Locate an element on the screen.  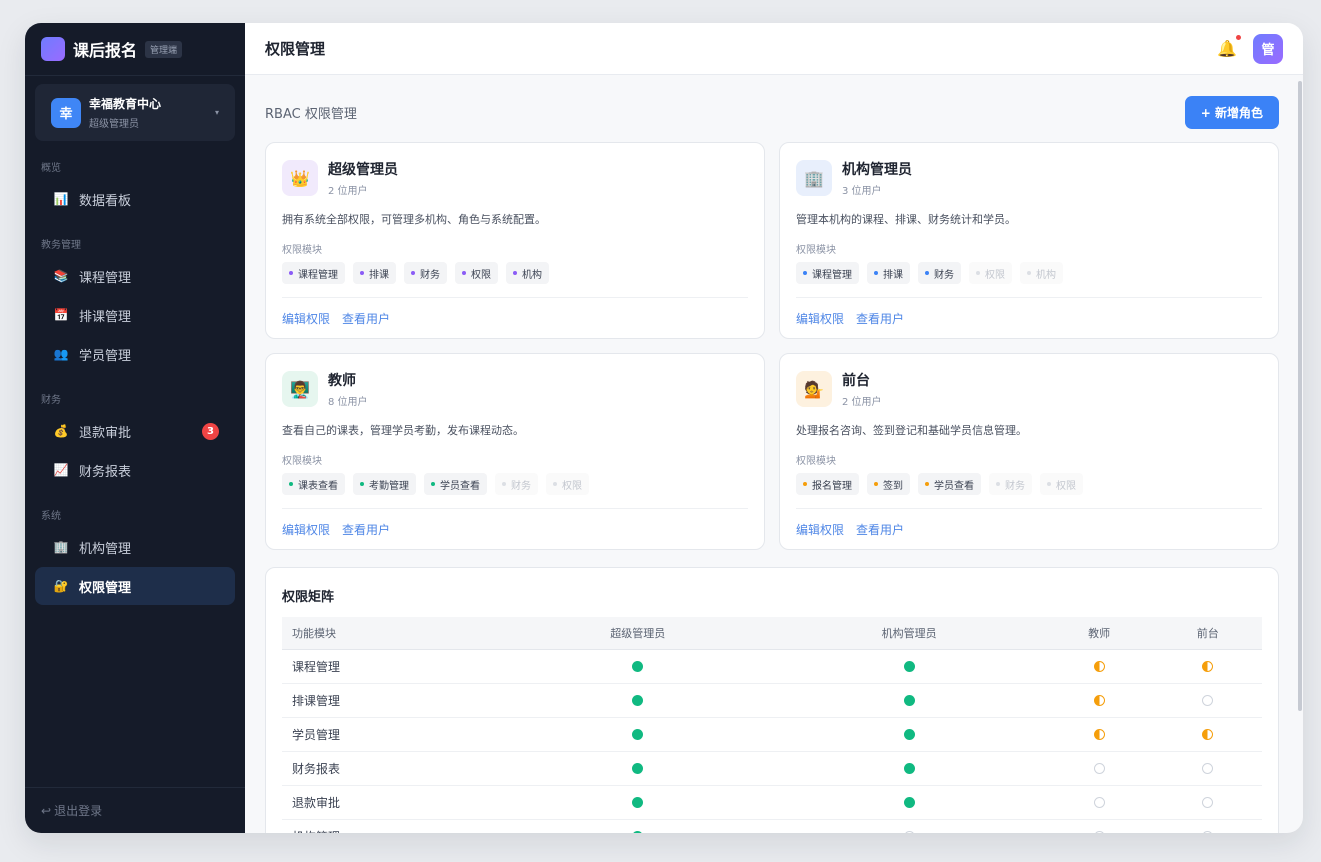
matrix-column-header: 前台 is located at coordinates (1207, 633).